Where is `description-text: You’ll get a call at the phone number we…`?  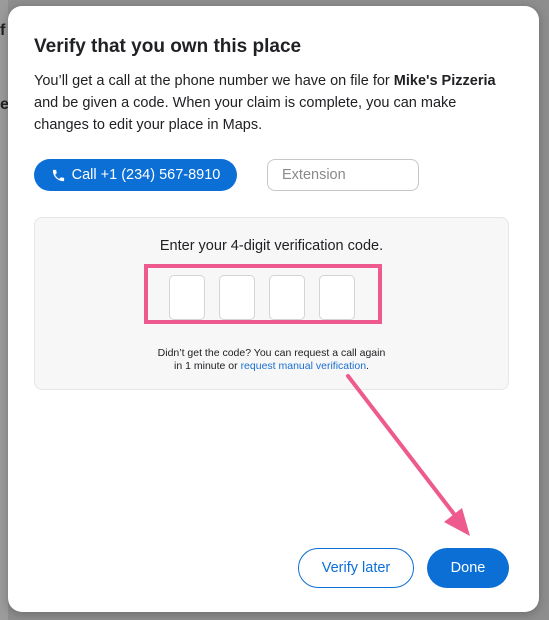
description-text: You’ll get a call at the phone number we… is located at coordinates (214, 81).